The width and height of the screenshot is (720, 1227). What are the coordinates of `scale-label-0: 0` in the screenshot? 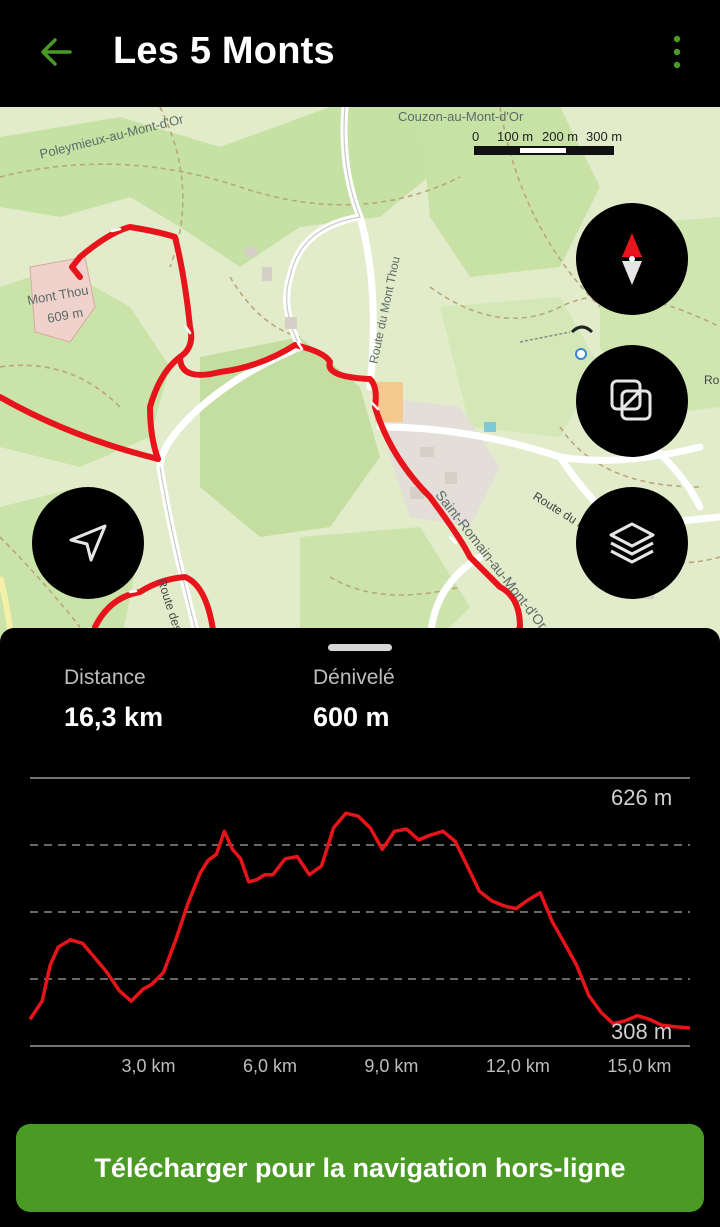 It's located at (476, 136).